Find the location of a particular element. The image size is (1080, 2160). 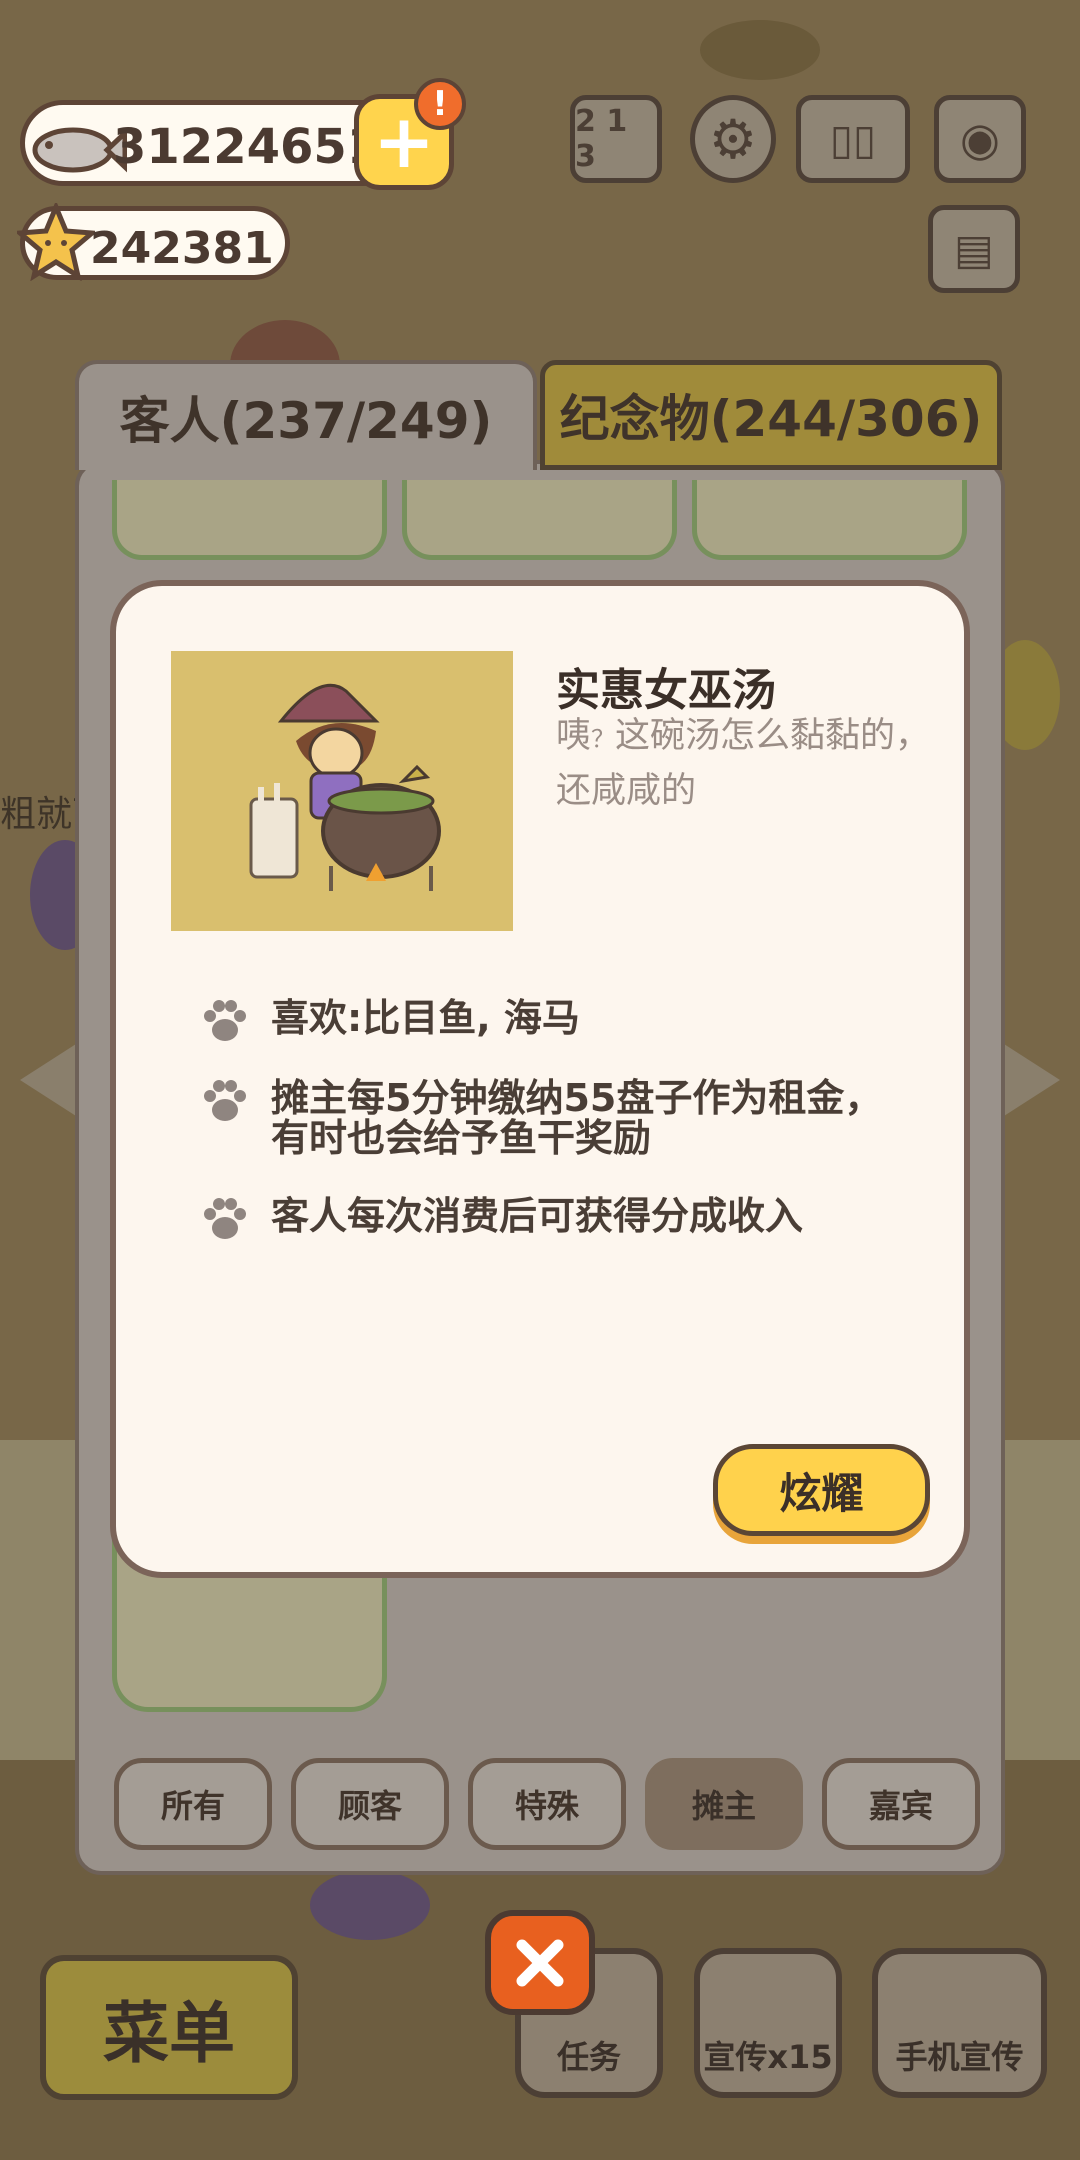

ranking-button: 2 1 3 is located at coordinates (616, 139).